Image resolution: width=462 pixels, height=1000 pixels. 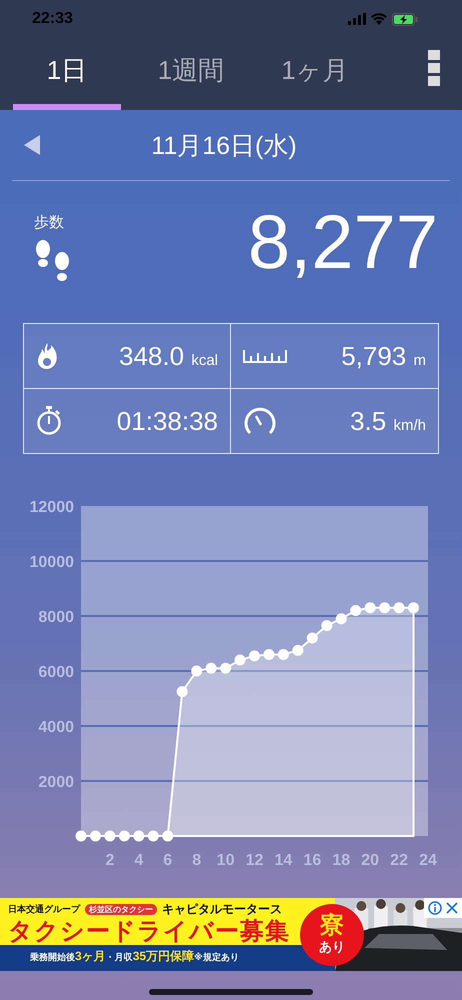 What do you see at coordinates (357, 19) in the screenshot?
I see `signal-icon` at bounding box center [357, 19].